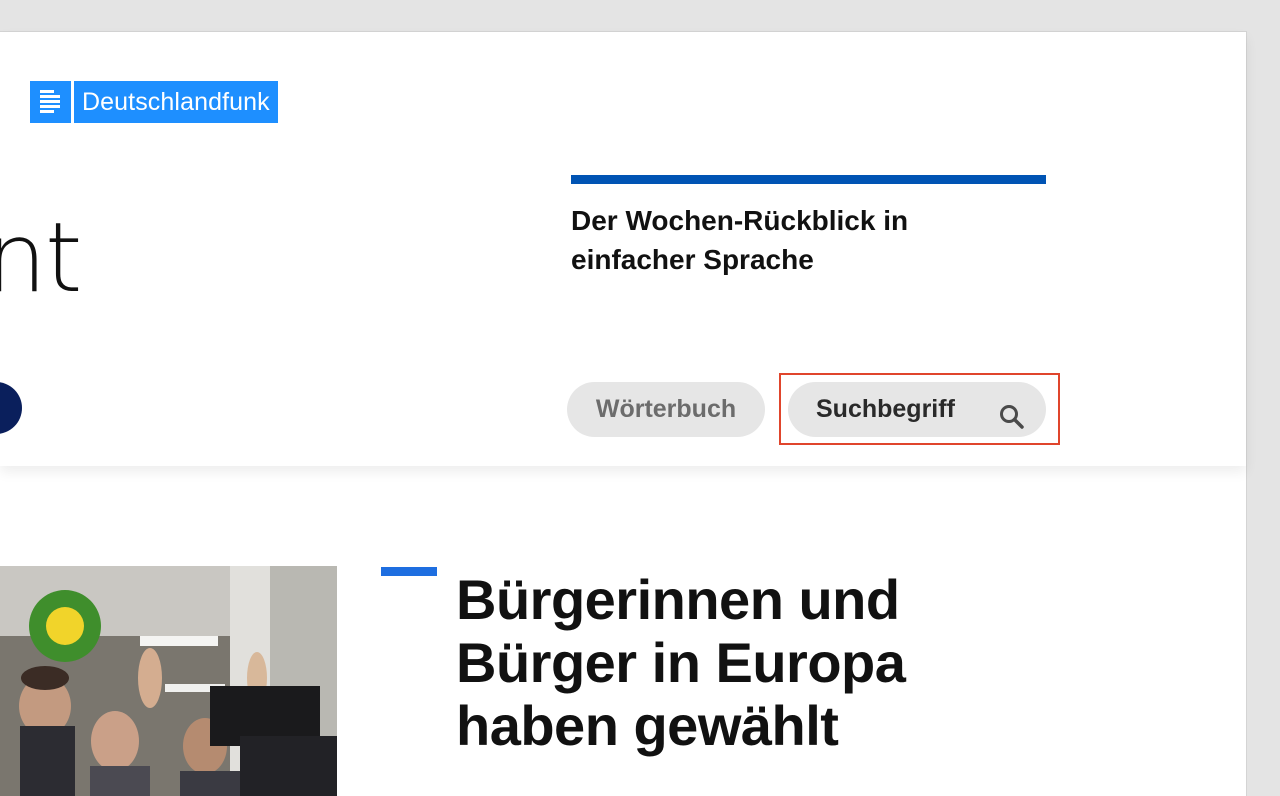 Image resolution: width=1280 pixels, height=796 pixels. Describe the element at coordinates (808, 179) in the screenshot. I see `teaser-accent-bar` at that location.